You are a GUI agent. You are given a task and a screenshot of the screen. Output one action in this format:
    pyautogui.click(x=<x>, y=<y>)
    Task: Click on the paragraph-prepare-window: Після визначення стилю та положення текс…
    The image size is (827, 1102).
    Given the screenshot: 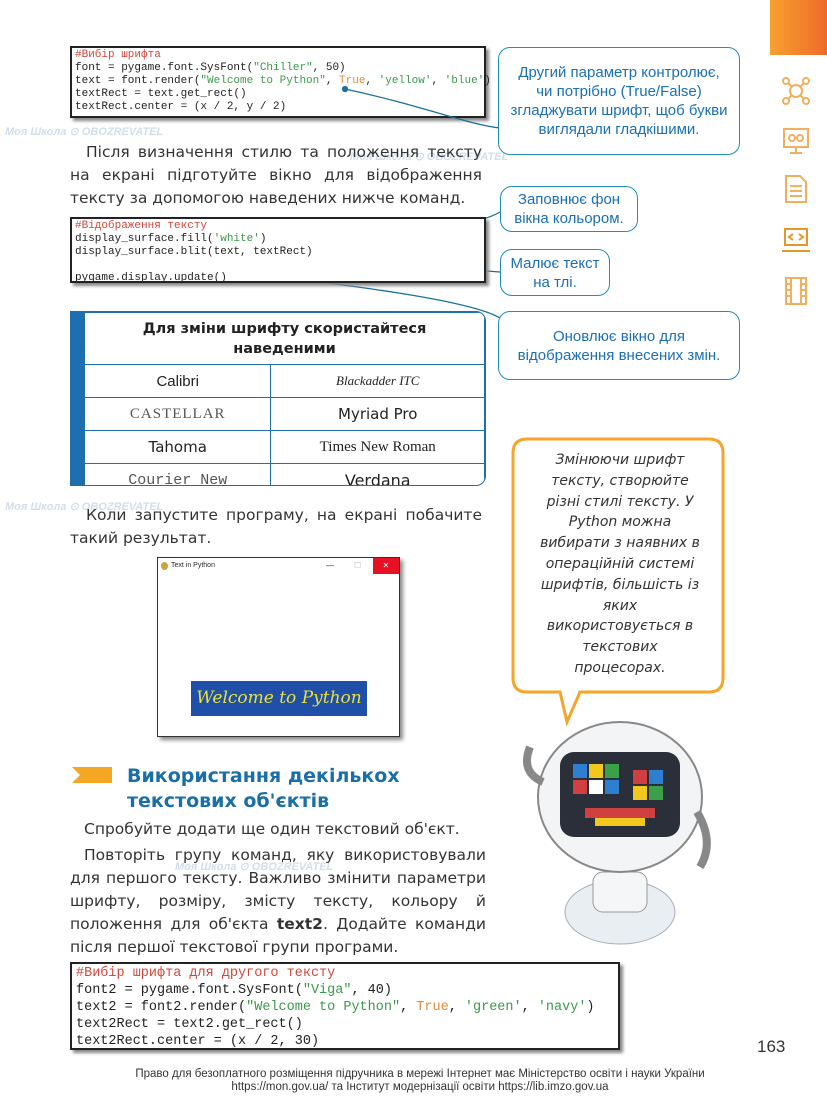 What is the action you would take?
    pyautogui.click(x=276, y=175)
    